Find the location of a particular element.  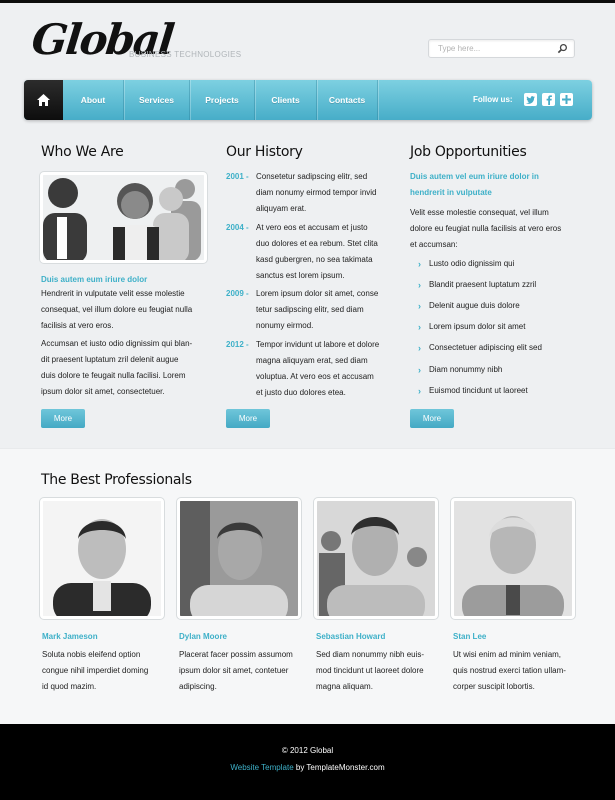

jobs-subtitle-line: Duis autem vel eum iriure dolor in is located at coordinates (474, 176).